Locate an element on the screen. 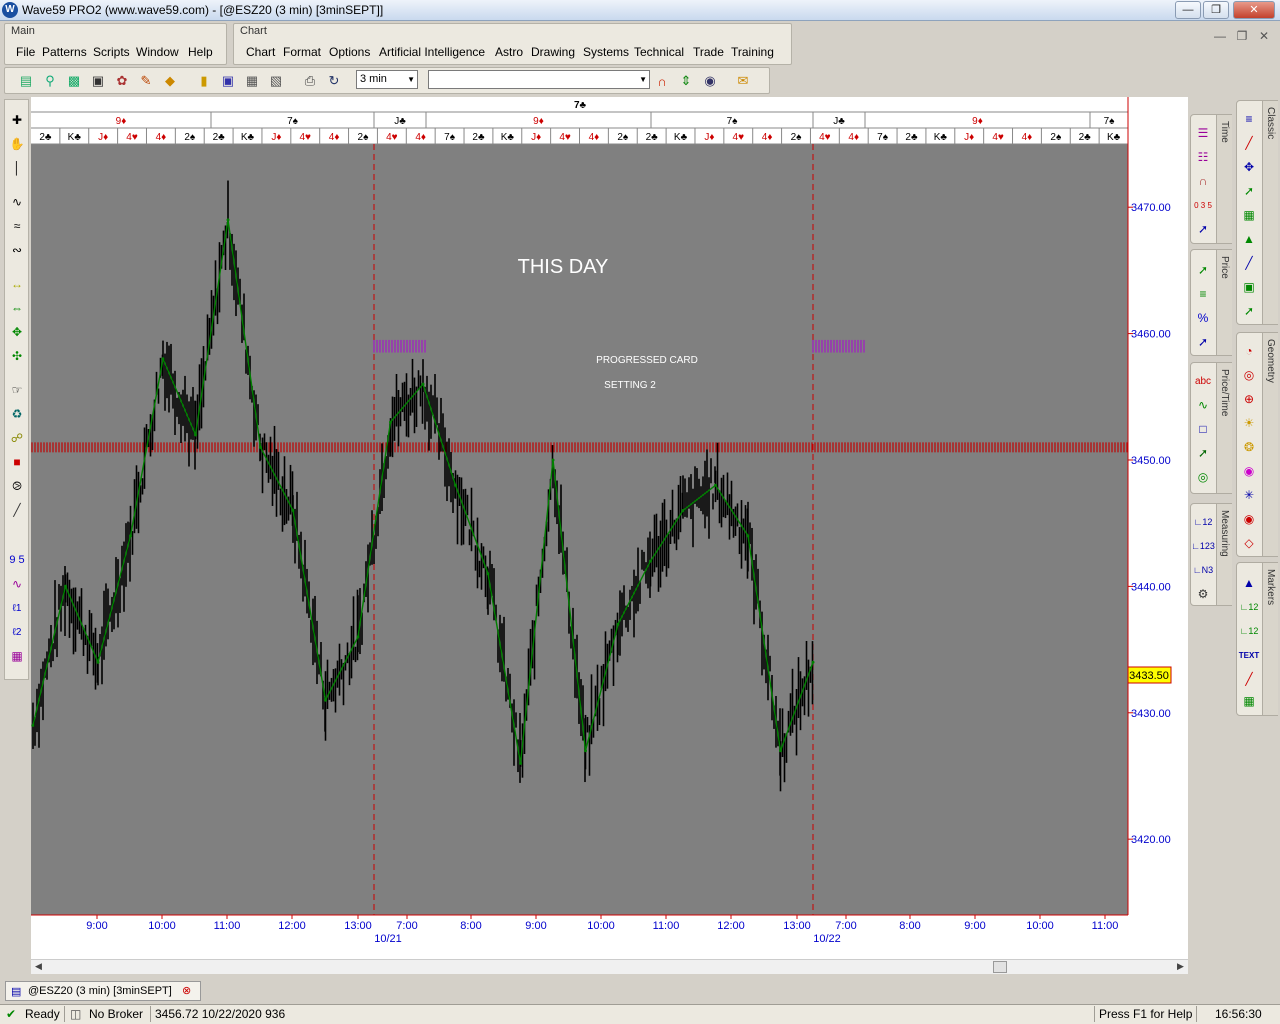 The width and height of the screenshot is (1280, 1024). fib-1-icon: ℓ1 is located at coordinates (17, 608).